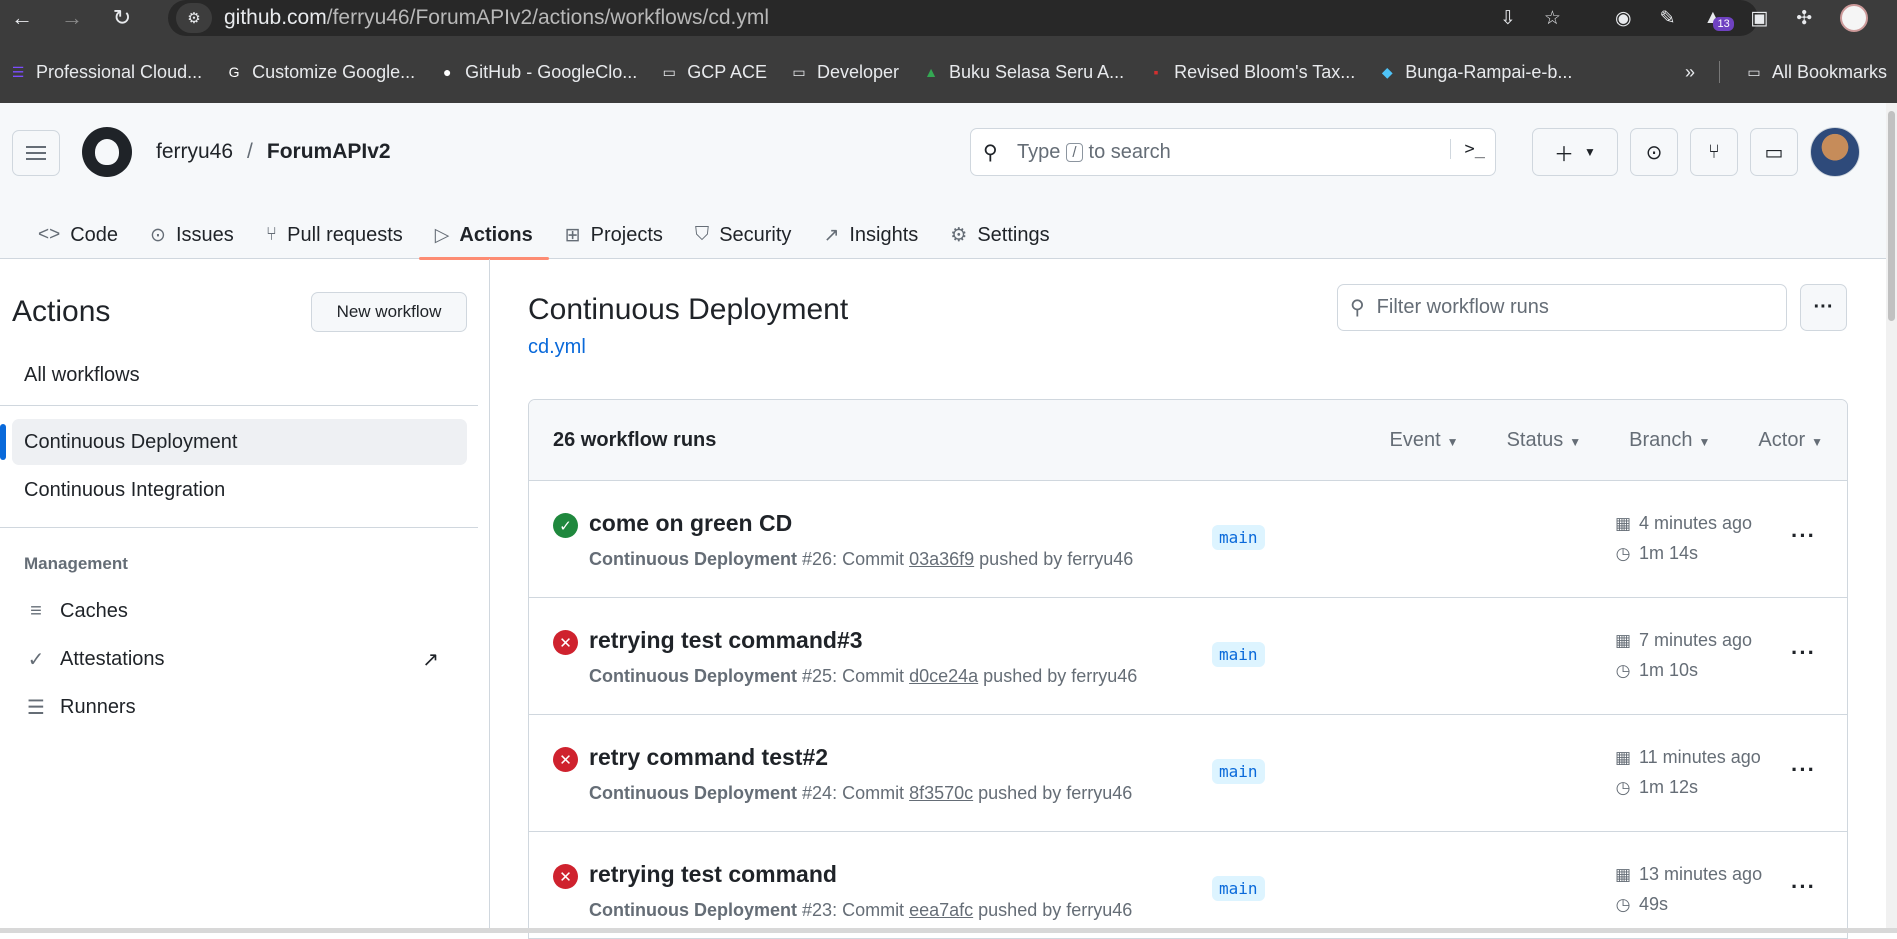  I want to click on command-palette-icon: >_, so click(1467, 149).